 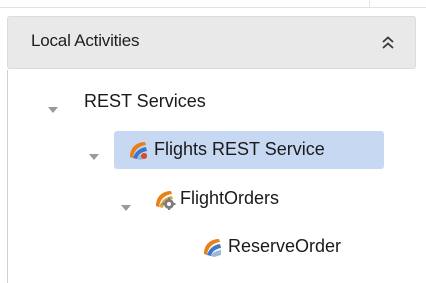 What do you see at coordinates (165, 199) in the screenshot?
I see `resource-gear-icon` at bounding box center [165, 199].